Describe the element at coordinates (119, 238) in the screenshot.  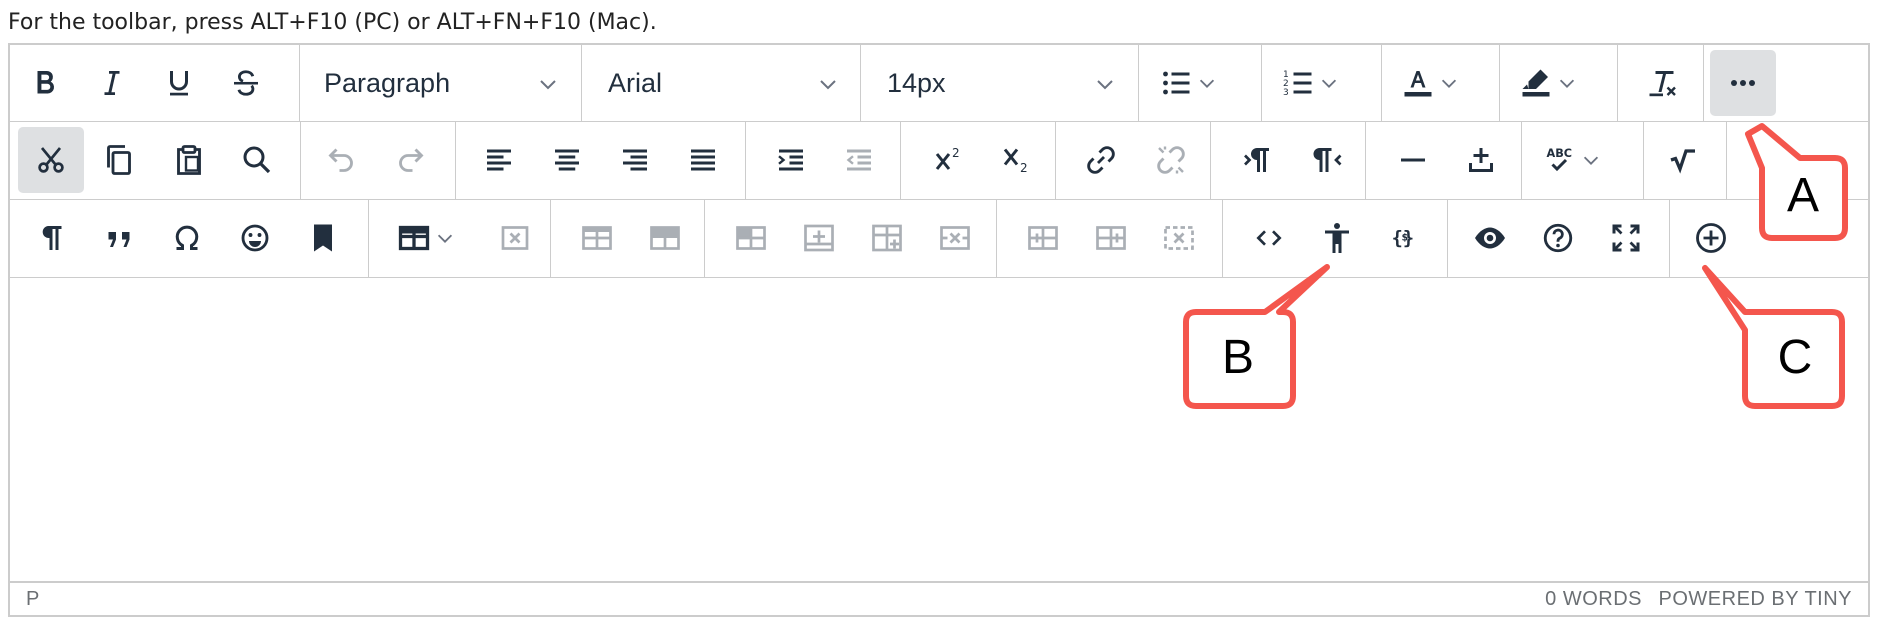
I see `blockquote-button` at that location.